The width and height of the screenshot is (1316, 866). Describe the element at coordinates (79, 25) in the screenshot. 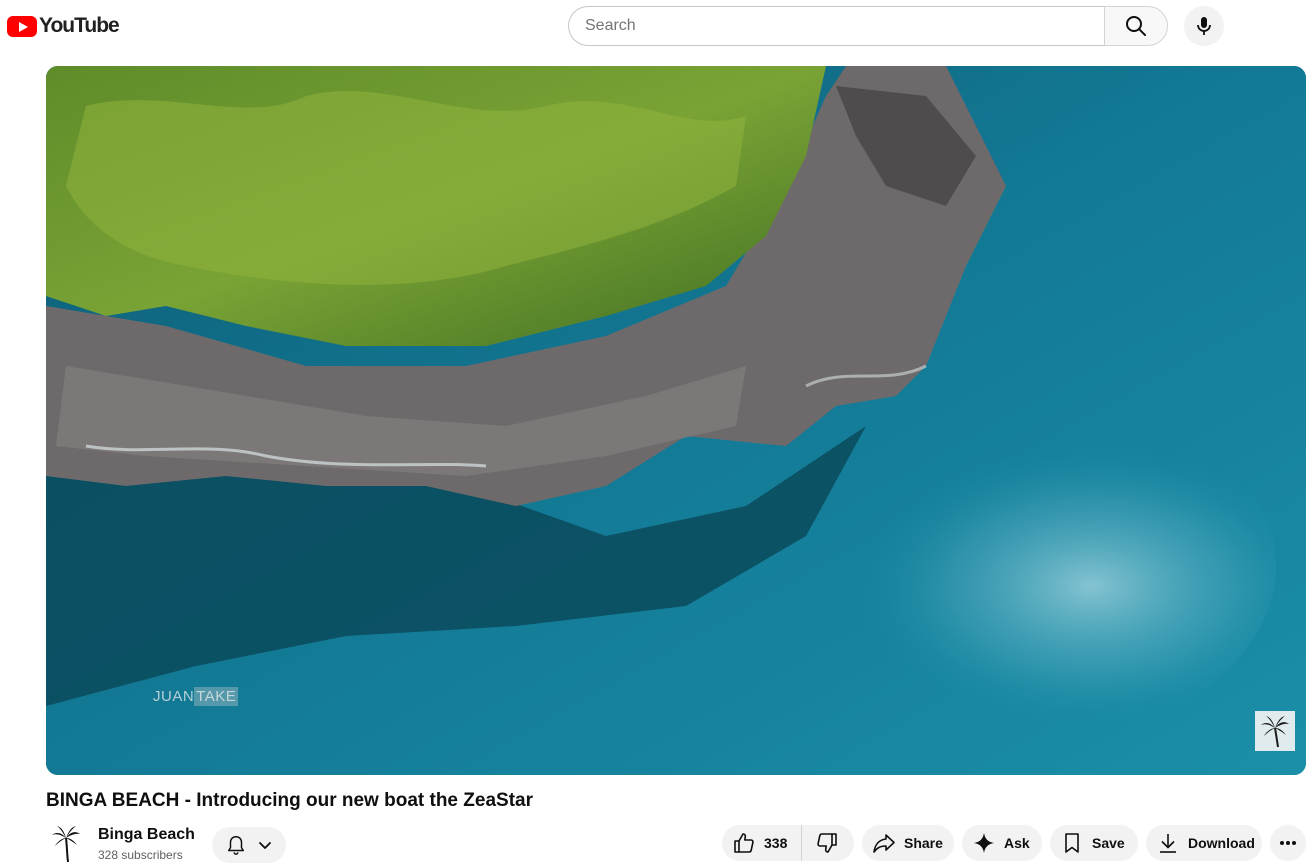

I see `logo-text: YouTube` at that location.